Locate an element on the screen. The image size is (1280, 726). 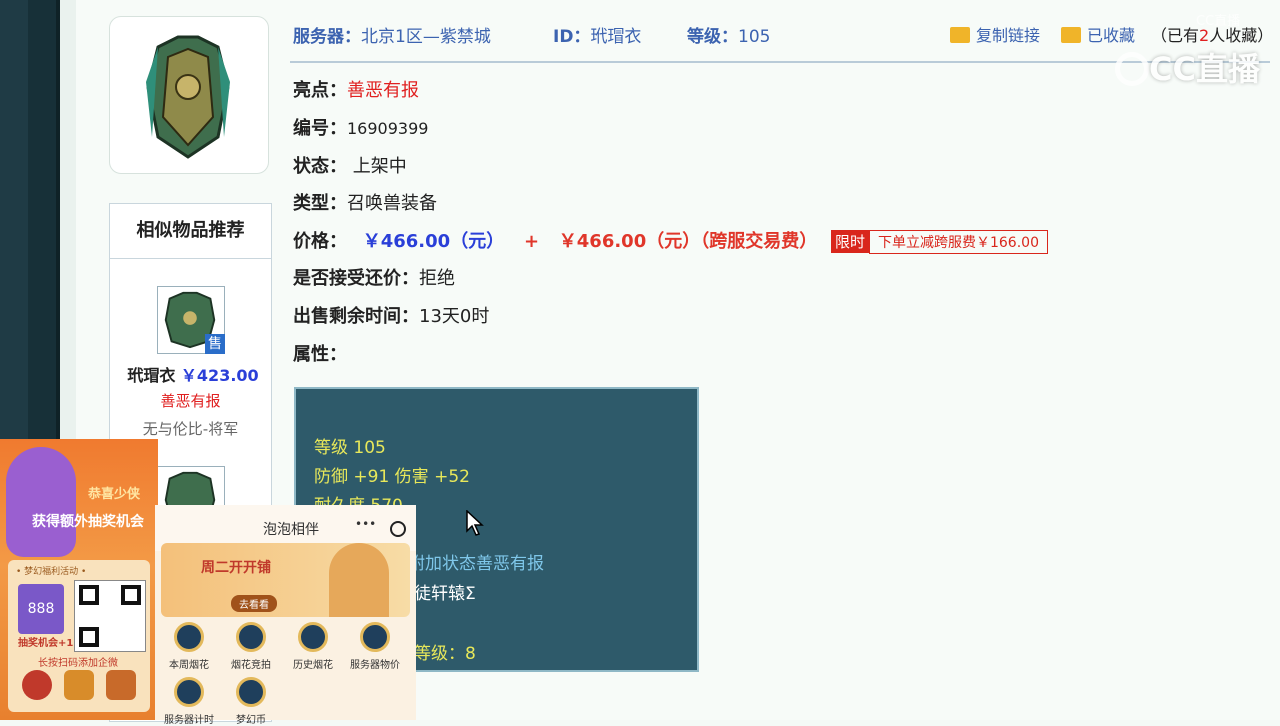
number-row: 编号：16909399 is located at coordinates (360, 128).